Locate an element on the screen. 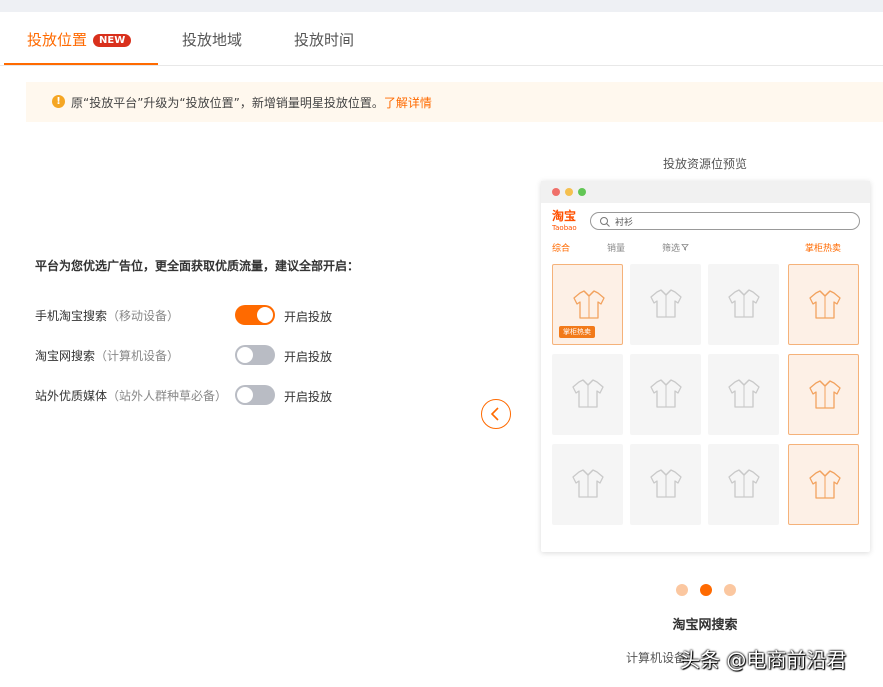 Image resolution: width=883 pixels, height=687 pixels. mock-search-text: 衬衫 is located at coordinates (624, 221).